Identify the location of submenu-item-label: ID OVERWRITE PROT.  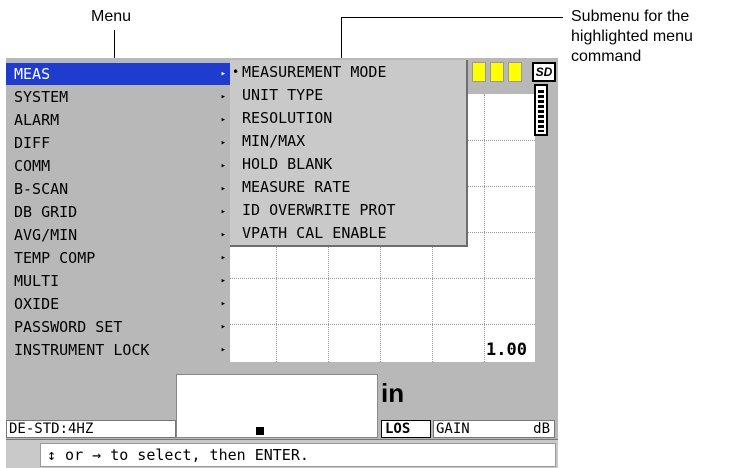
(319, 210).